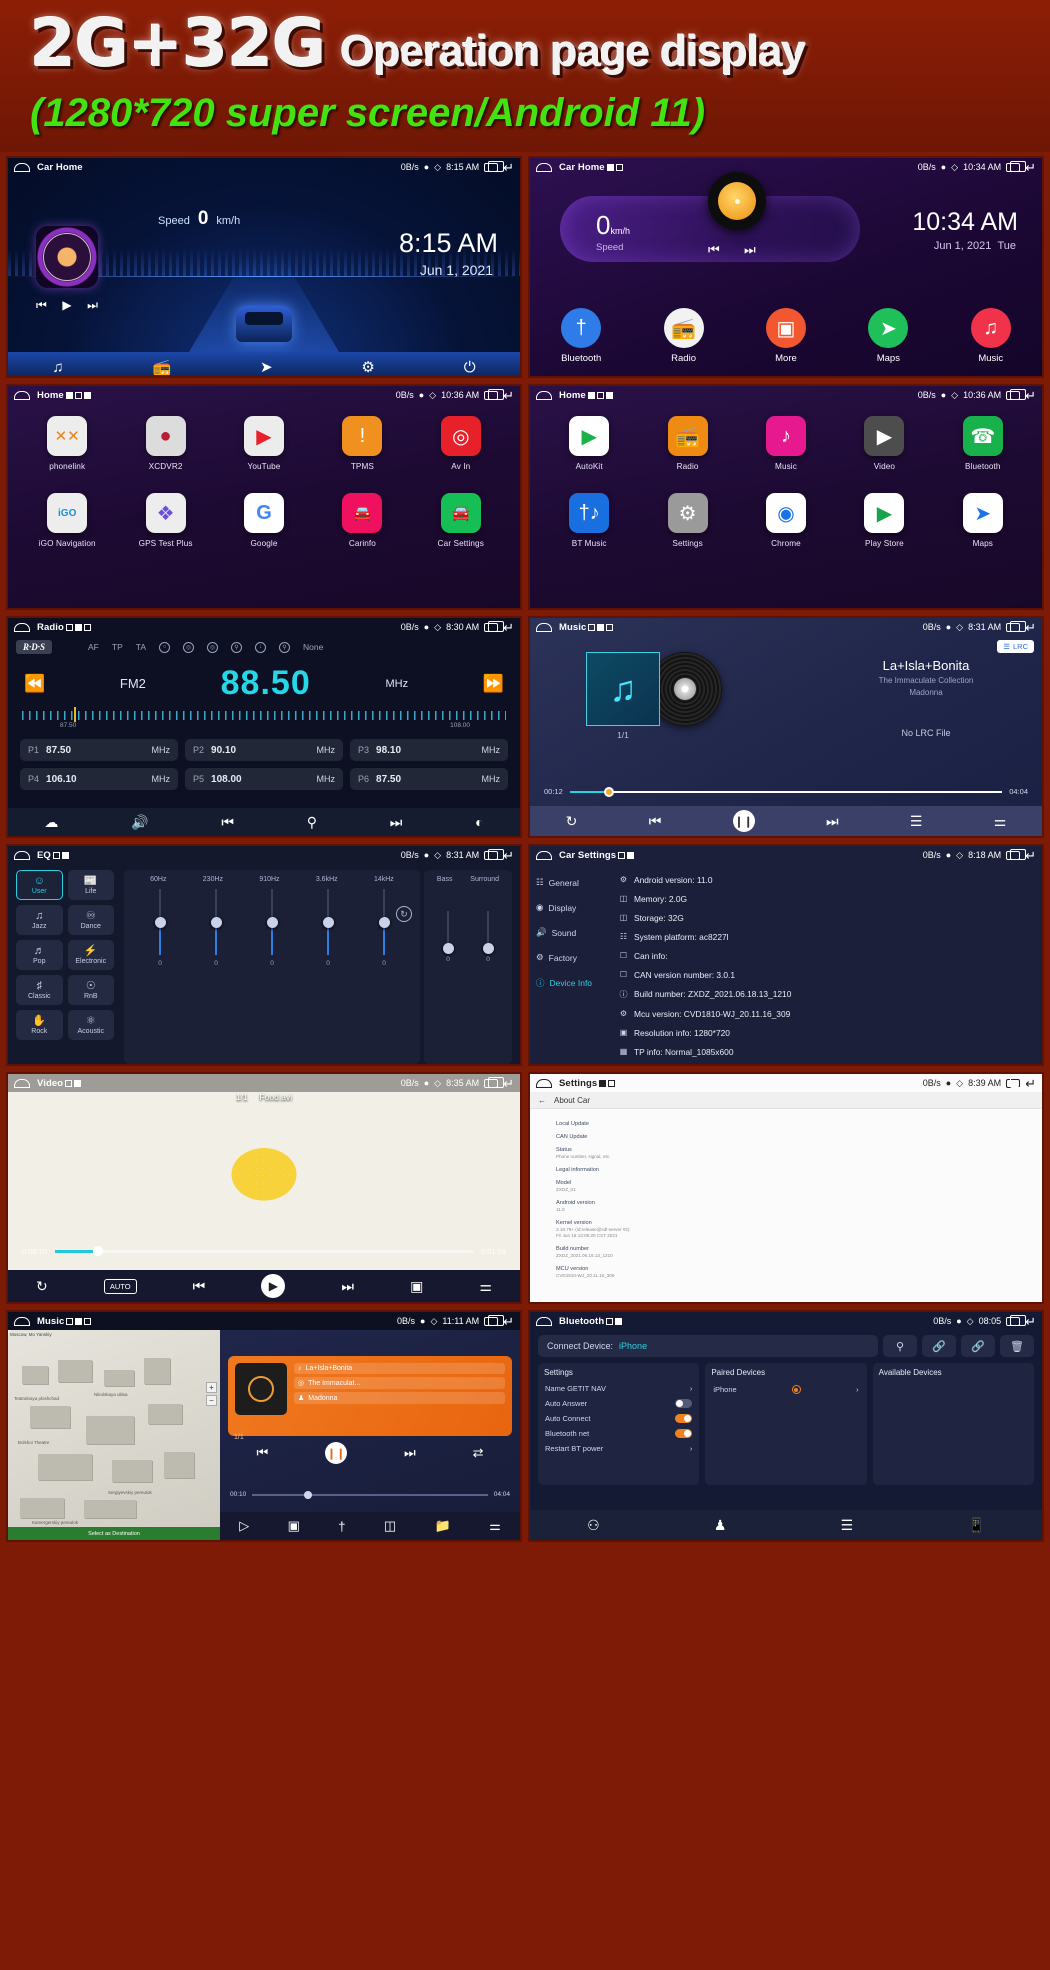  Describe the element at coordinates (166, 520) in the screenshot. I see `app-gps-test-plus: ❖ GPS Test Plus` at that location.